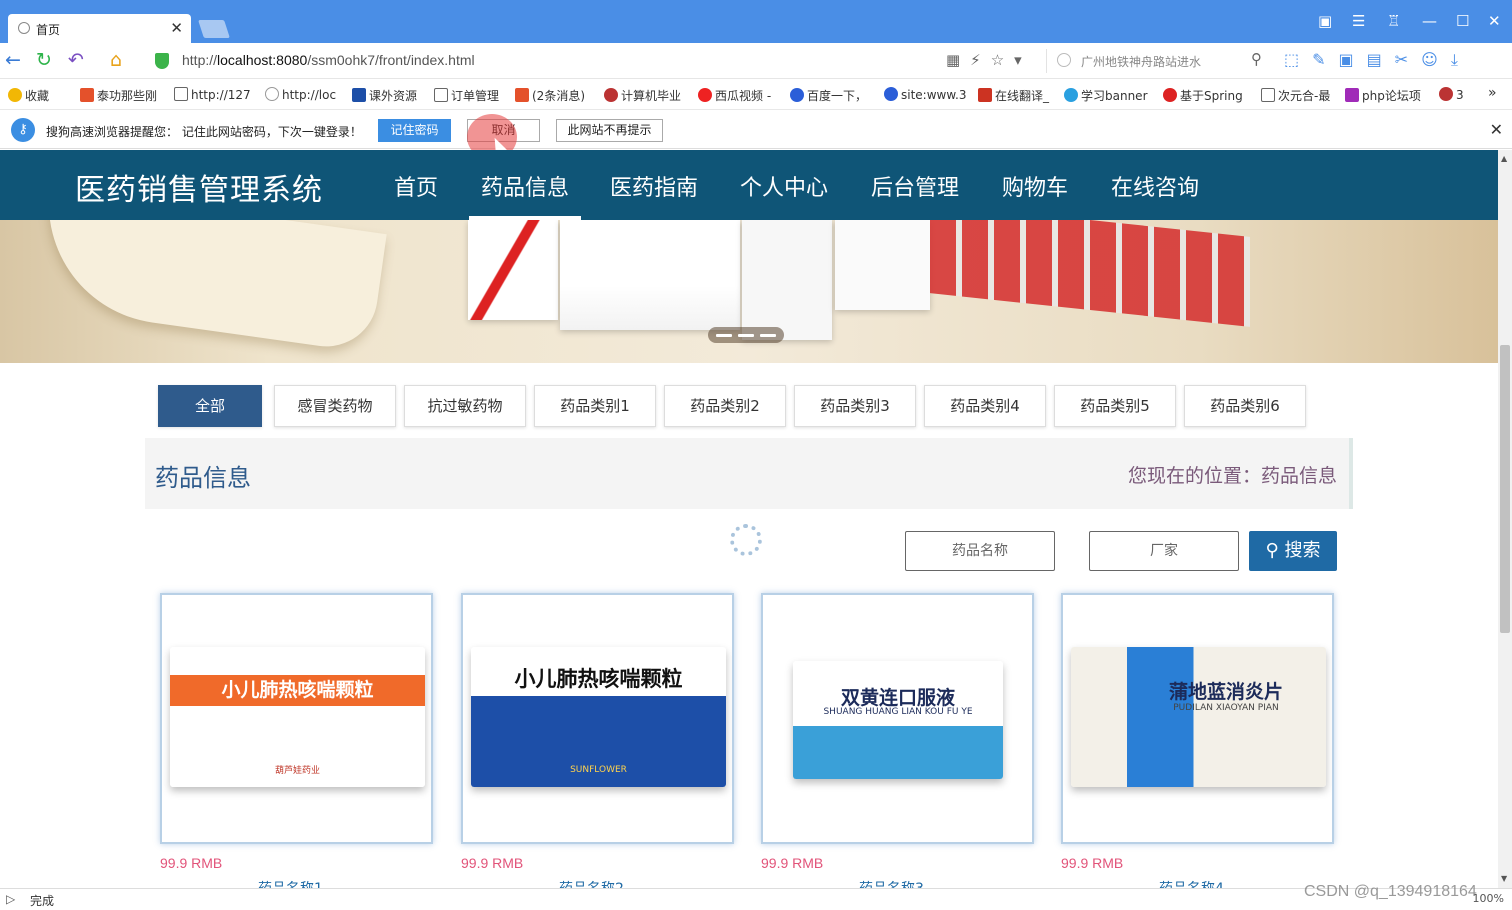 This screenshot has height=910, width=1512. I want to click on page-scrollbar: ▲ ▼, so click(1505, 519).